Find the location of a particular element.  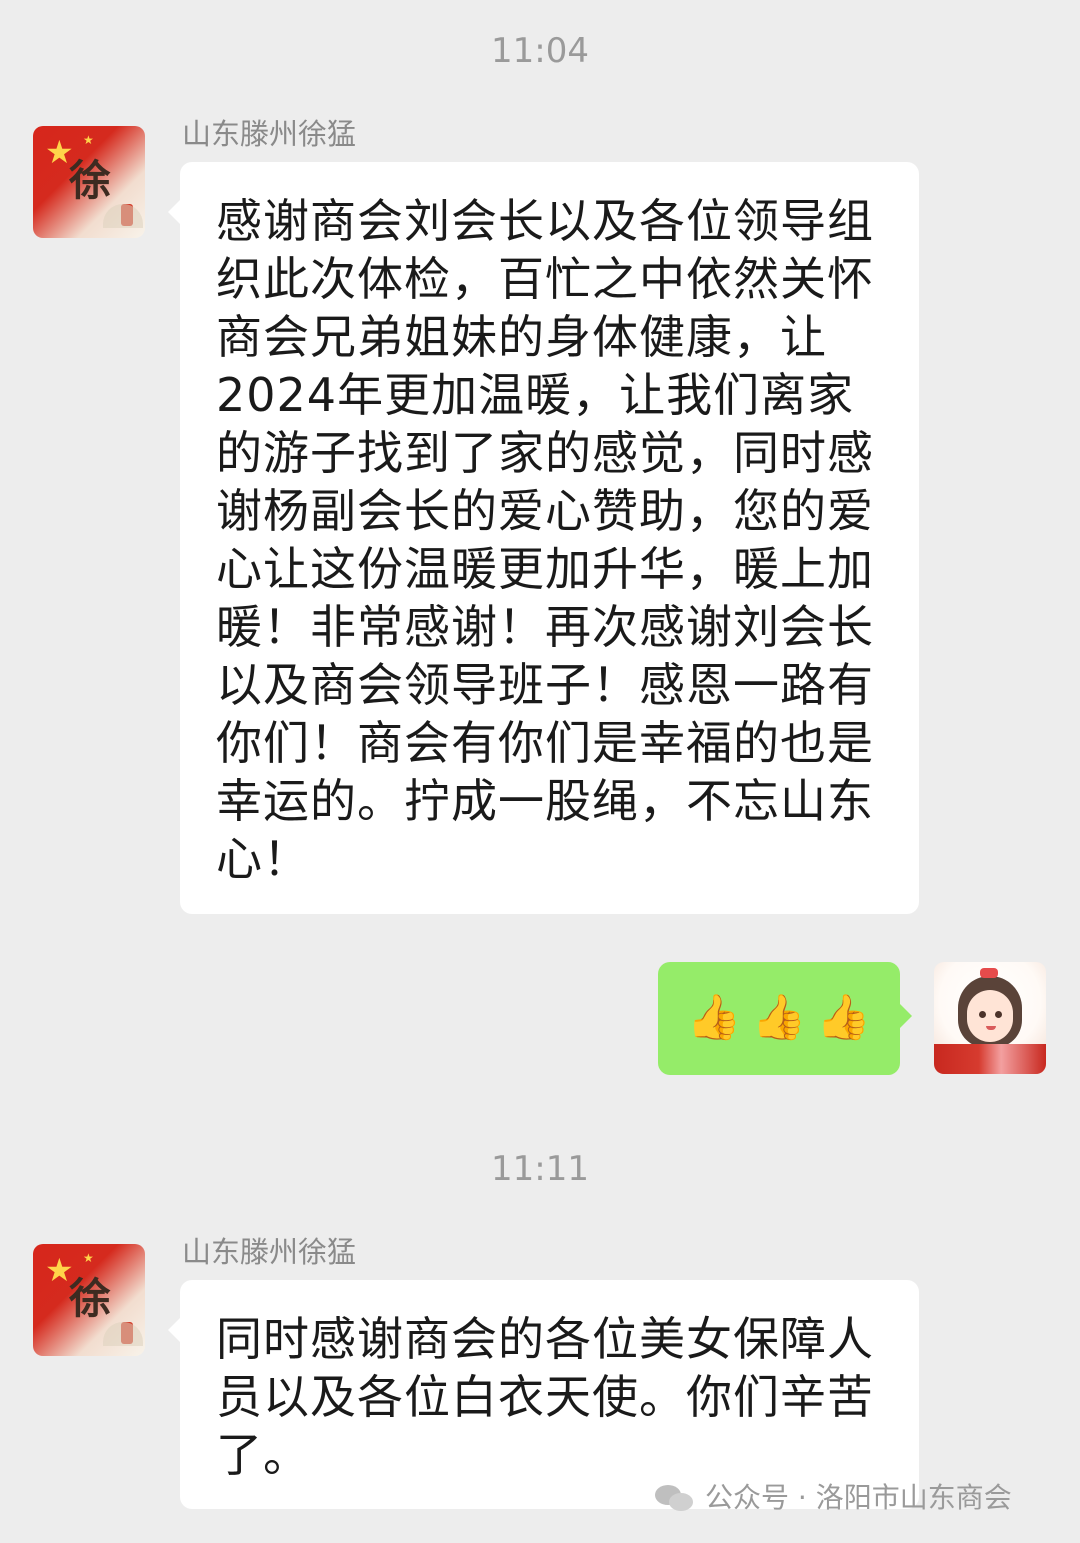

avatar-face is located at coordinates (990, 1016).